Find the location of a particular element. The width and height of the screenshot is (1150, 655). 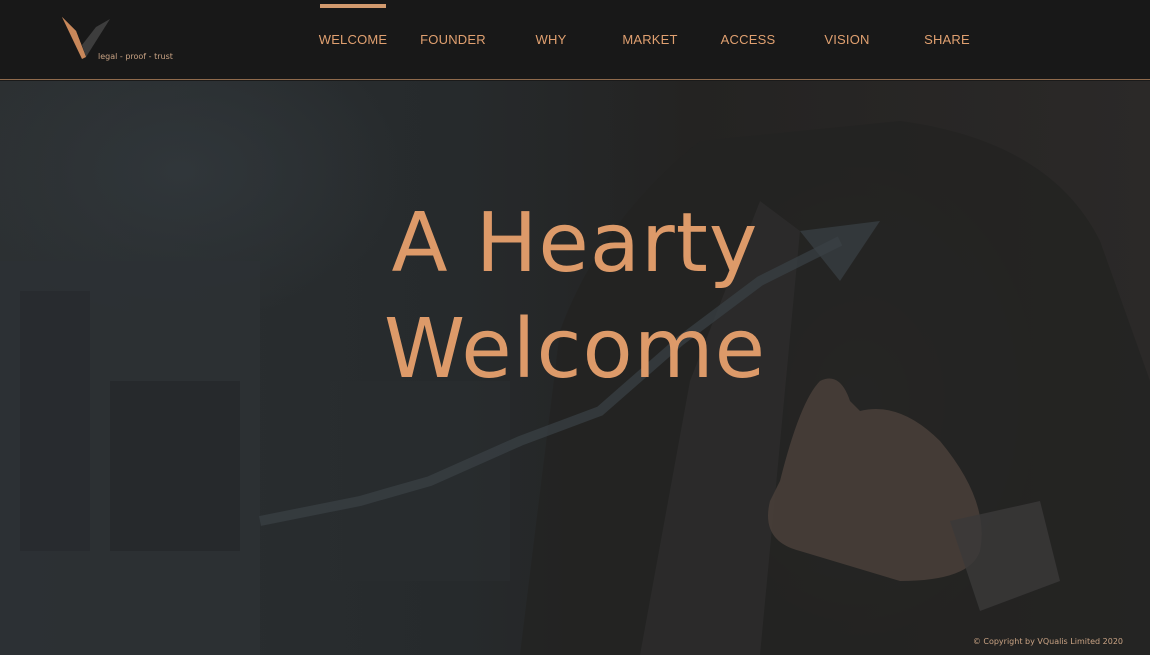

nav-share: SHARE is located at coordinates (947, 40).